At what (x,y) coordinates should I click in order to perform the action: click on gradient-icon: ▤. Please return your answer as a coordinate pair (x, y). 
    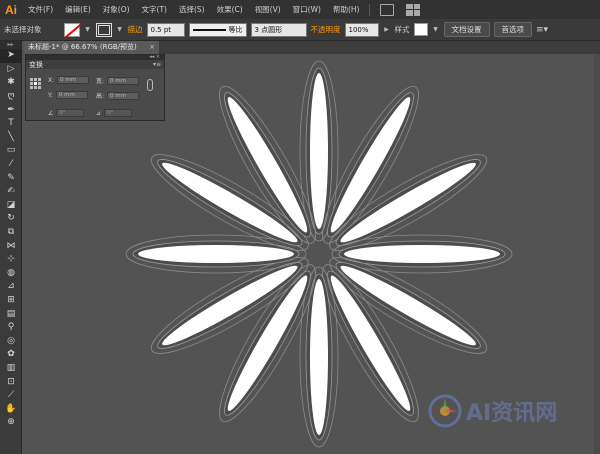
    Looking at the image, I should click on (11, 314).